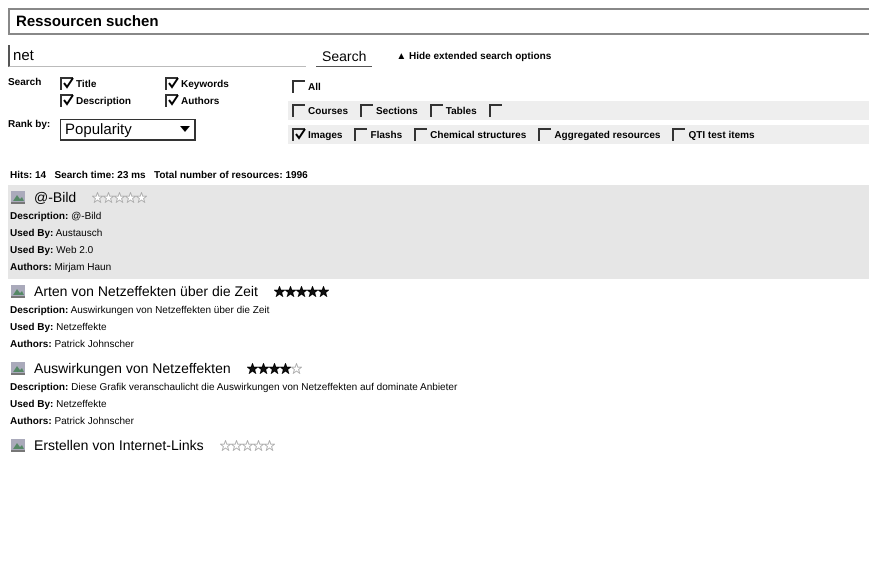  I want to click on checkbox-label: Tables, so click(461, 111).